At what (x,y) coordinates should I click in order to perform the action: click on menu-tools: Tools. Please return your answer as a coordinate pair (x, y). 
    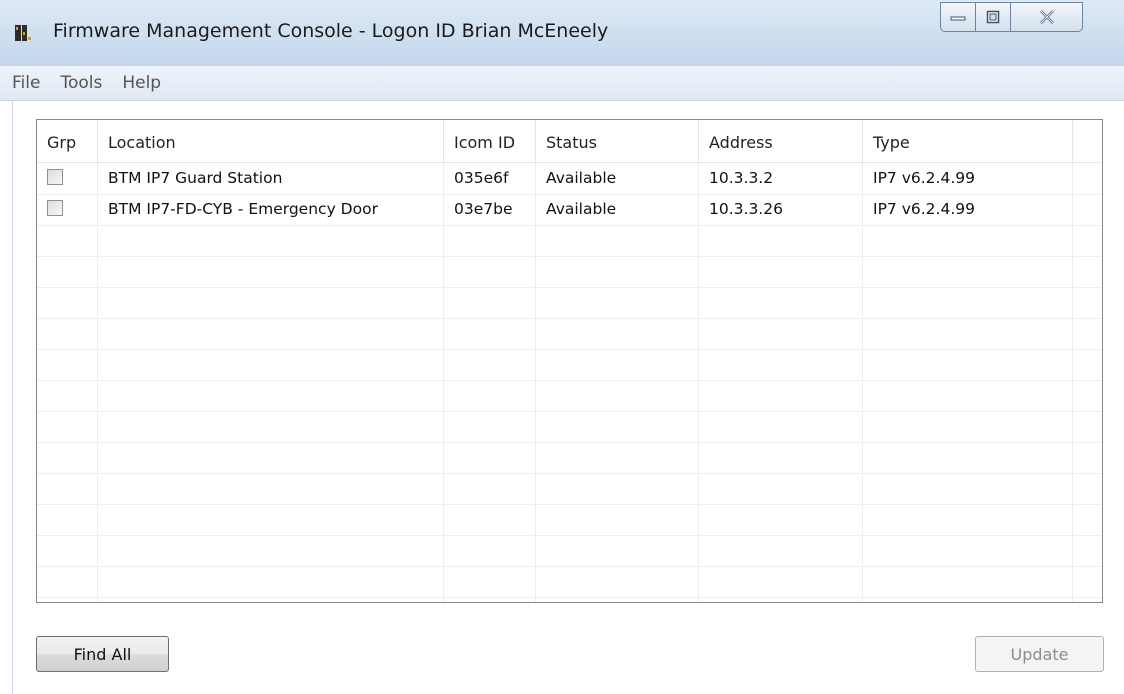
    Looking at the image, I should click on (81, 83).